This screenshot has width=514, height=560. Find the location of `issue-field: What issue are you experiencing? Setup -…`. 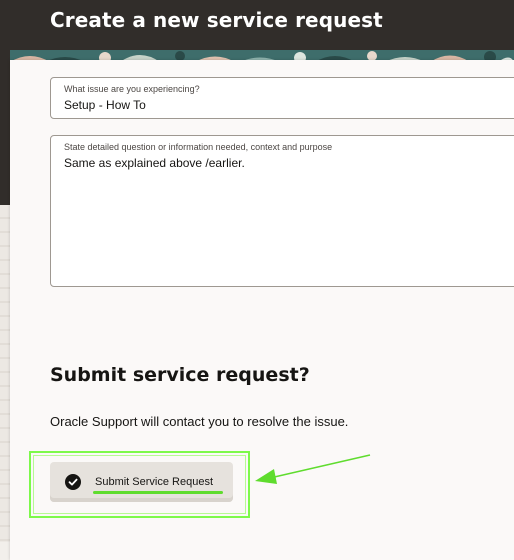

issue-field: What issue are you experiencing? Setup -… is located at coordinates (282, 98).